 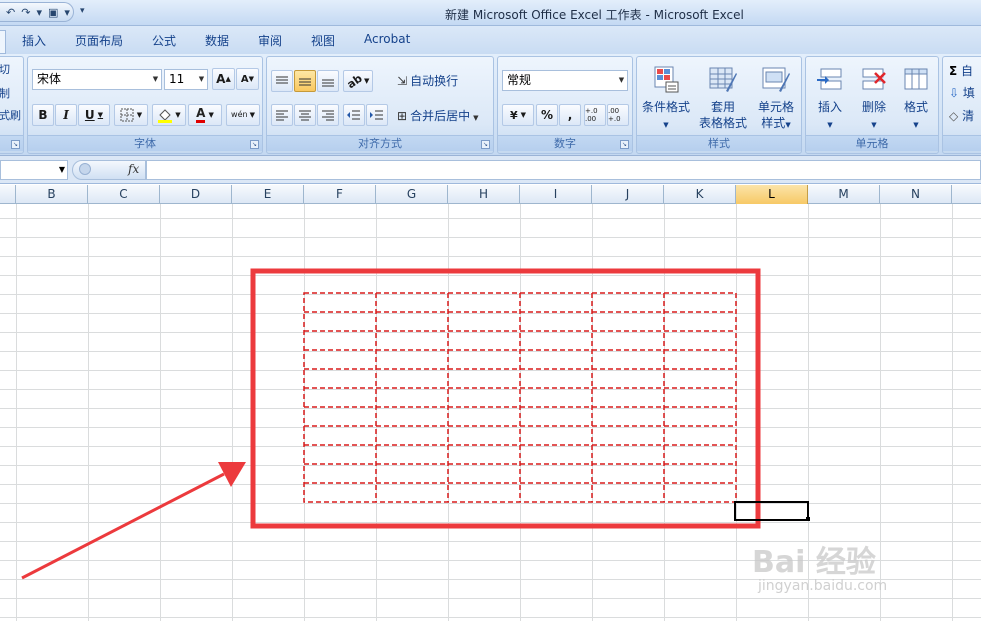 What do you see at coordinates (814, 562) in the screenshot?
I see `baidu-watermark: Bai 经验` at bounding box center [814, 562].